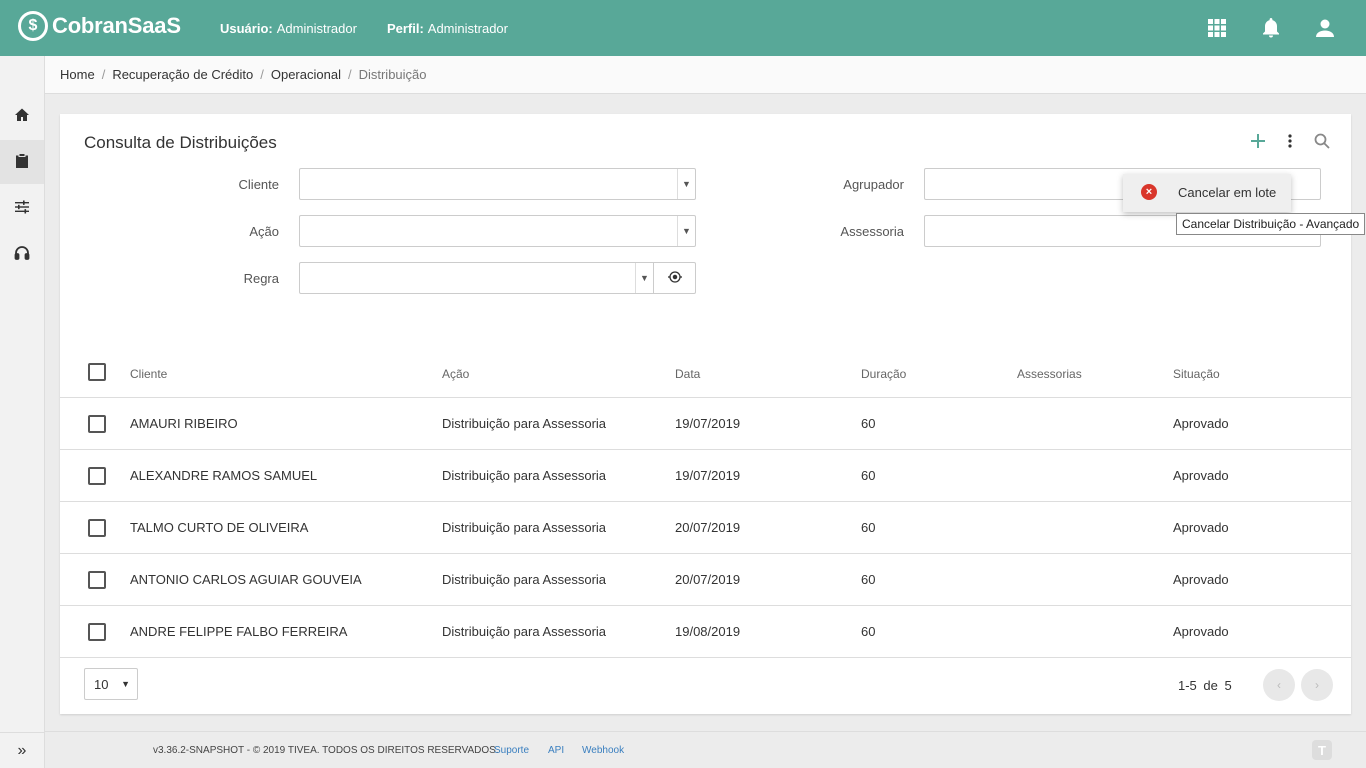 Image resolution: width=1366 pixels, height=768 pixels. What do you see at coordinates (116, 25) in the screenshot?
I see `brand-name: CobranSaaS` at bounding box center [116, 25].